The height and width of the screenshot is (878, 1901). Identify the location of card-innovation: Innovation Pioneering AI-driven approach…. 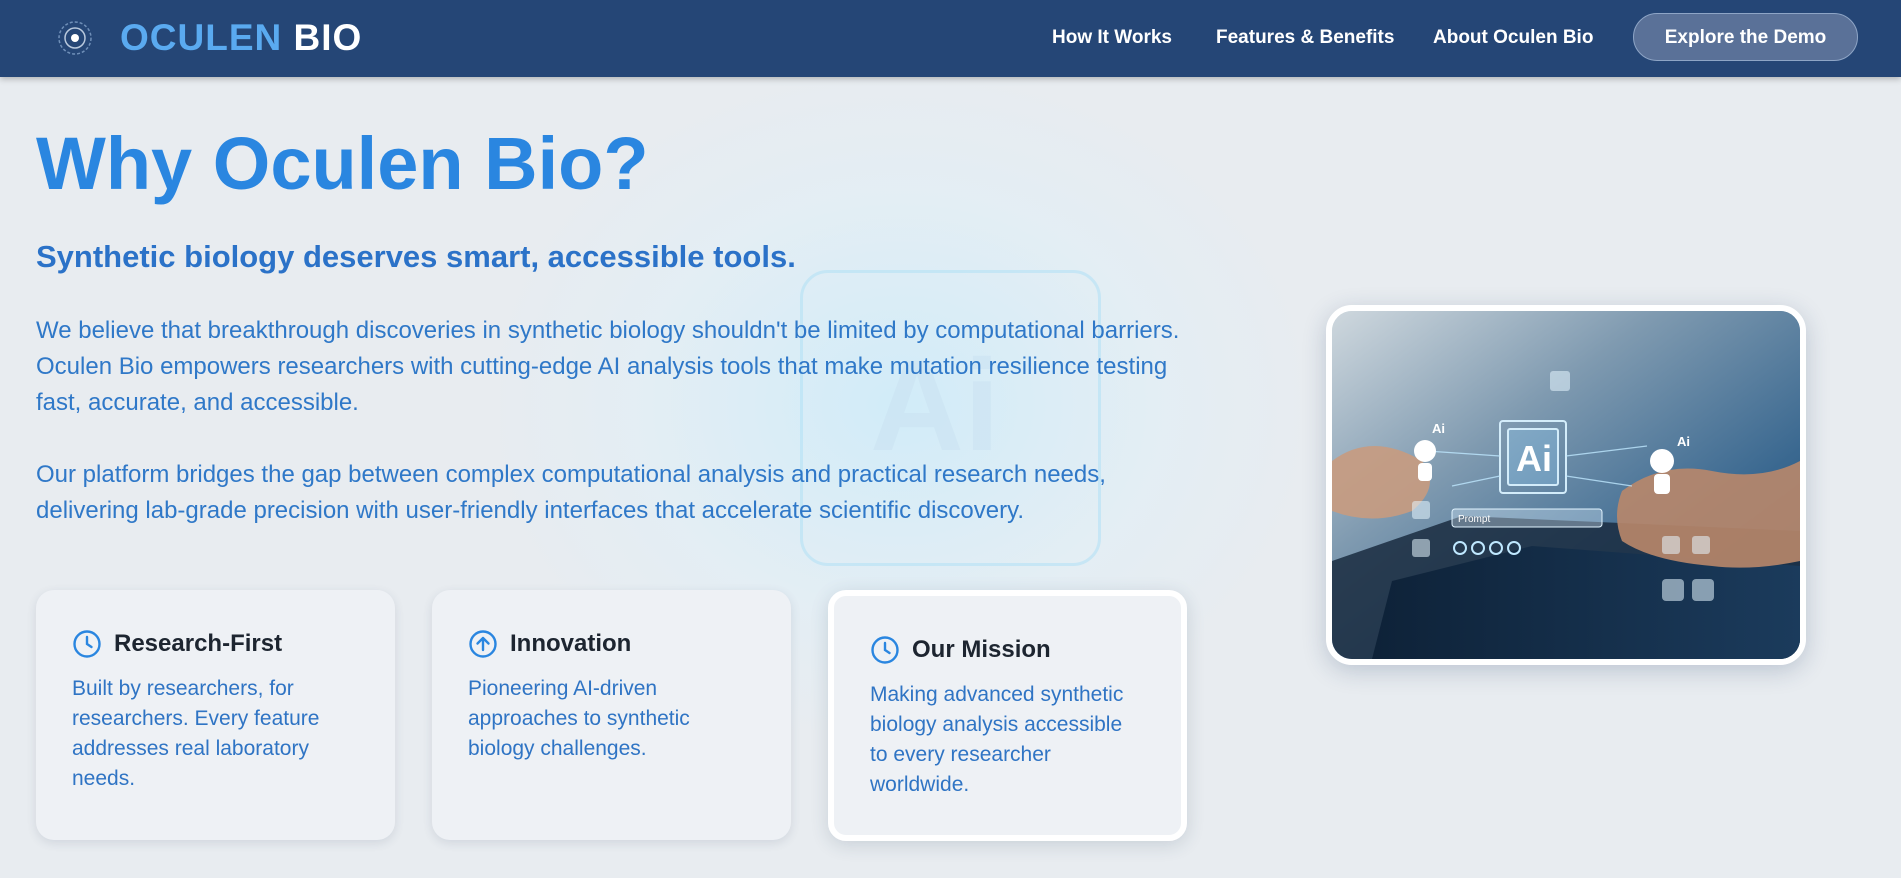
(611, 715).